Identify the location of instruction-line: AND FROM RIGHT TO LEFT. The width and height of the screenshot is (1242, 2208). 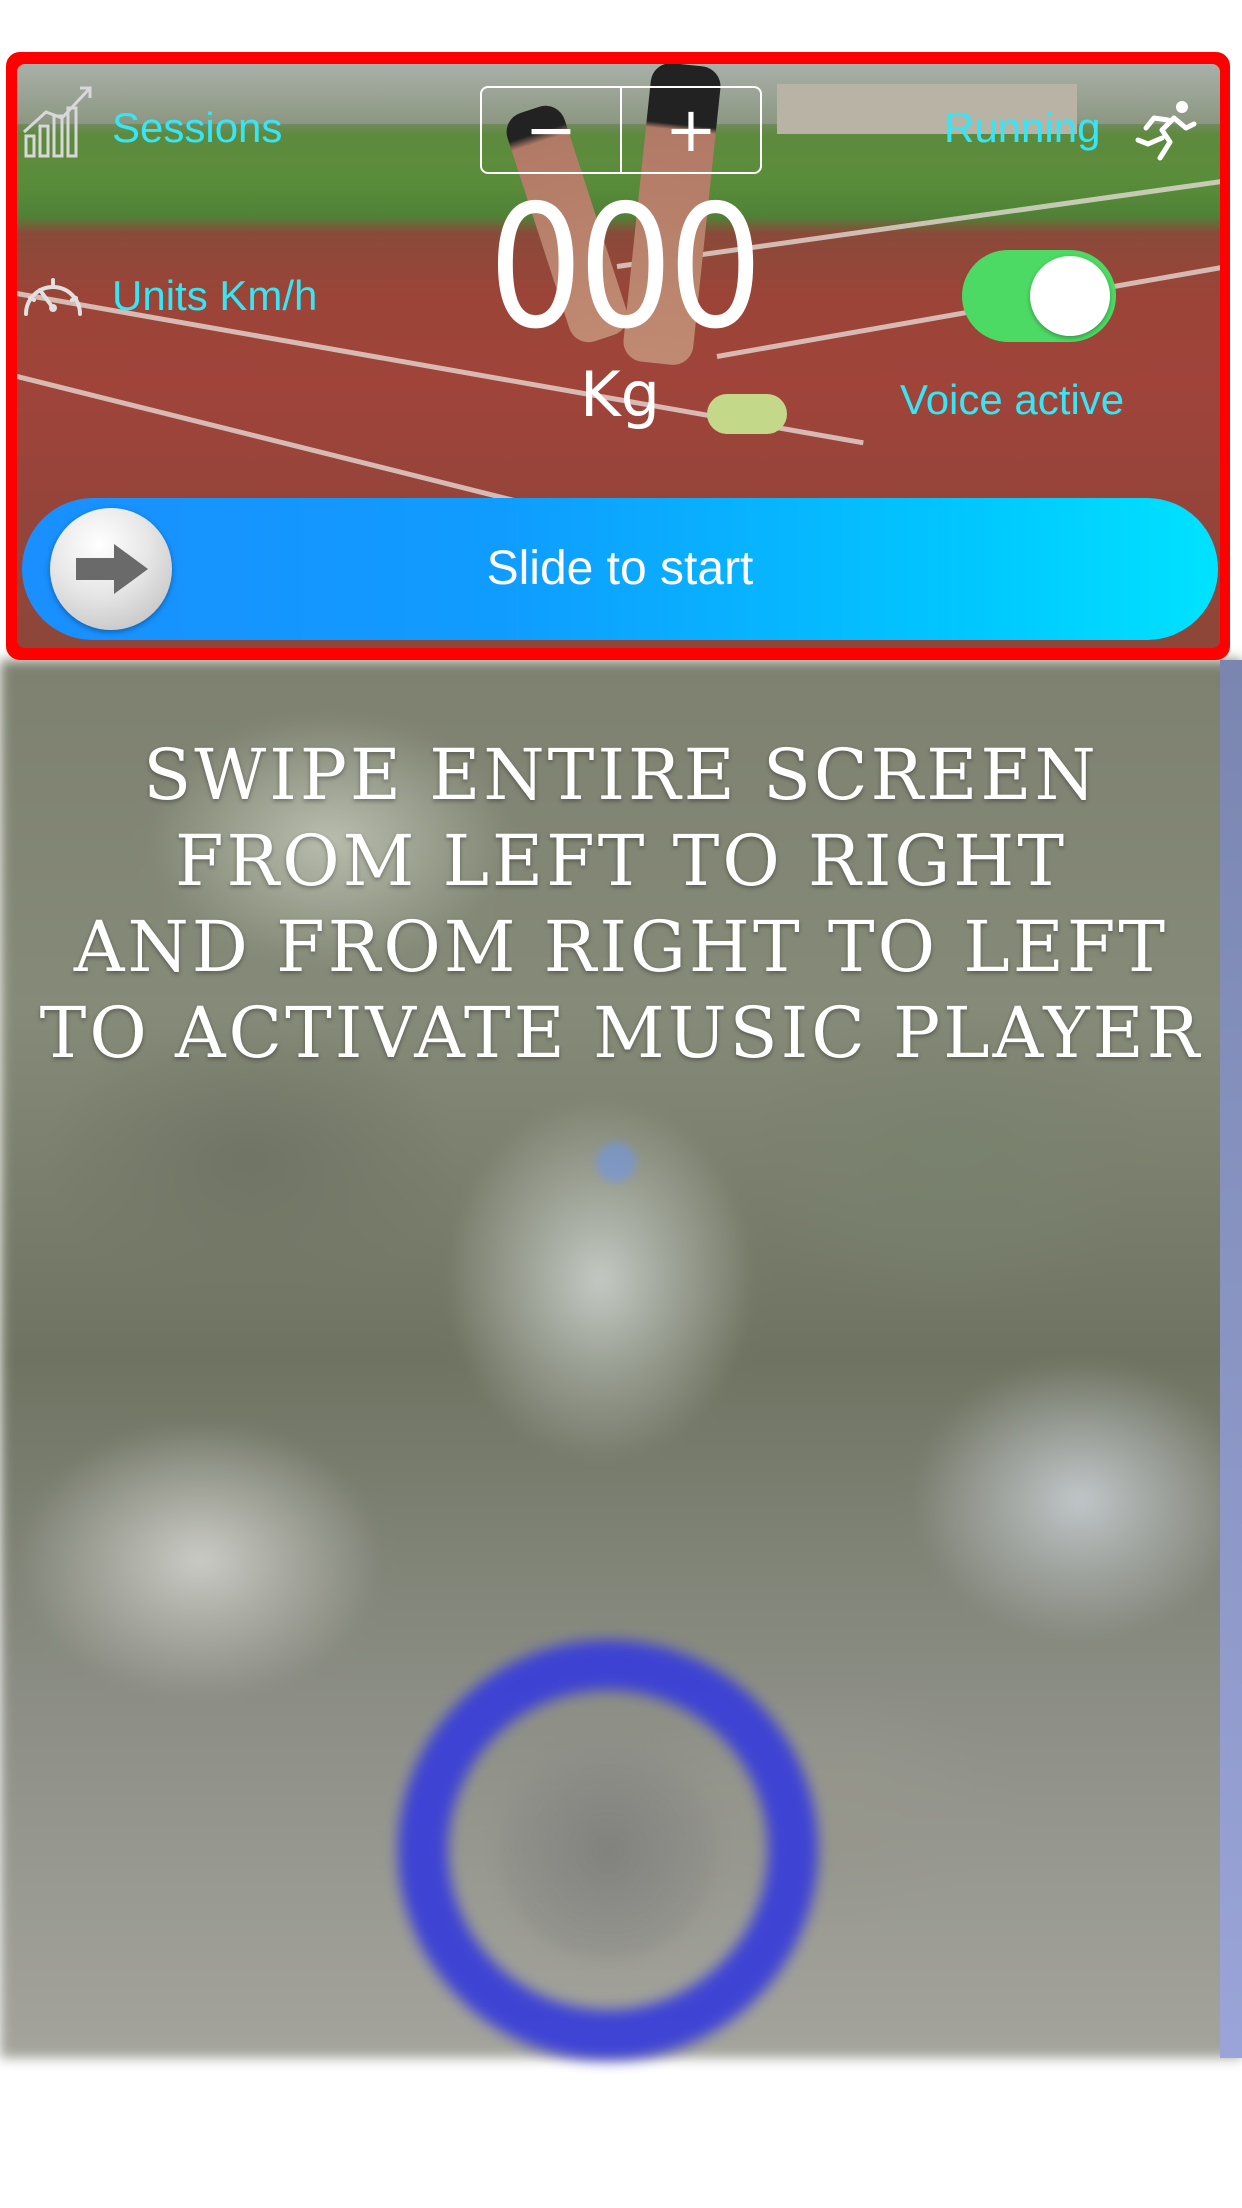
(621, 947).